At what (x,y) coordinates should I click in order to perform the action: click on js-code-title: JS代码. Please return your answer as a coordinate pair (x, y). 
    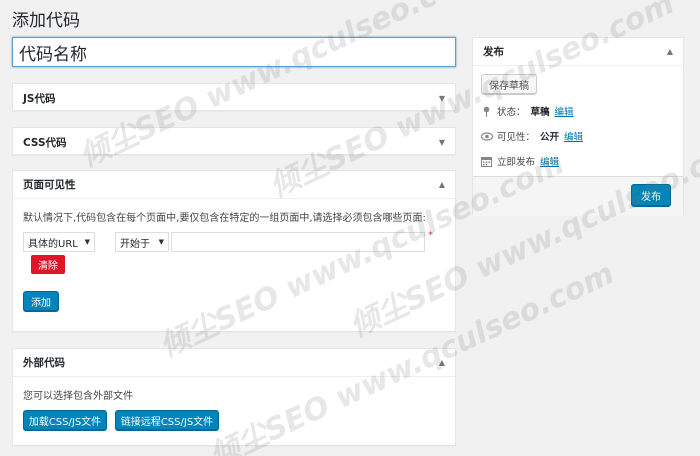
    Looking at the image, I should click on (39, 98).